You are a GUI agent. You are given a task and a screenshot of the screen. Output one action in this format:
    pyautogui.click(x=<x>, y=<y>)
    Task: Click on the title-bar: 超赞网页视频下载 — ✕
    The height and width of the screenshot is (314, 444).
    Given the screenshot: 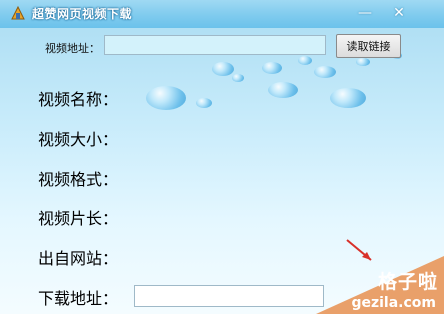 What is the action you would take?
    pyautogui.click(x=222, y=14)
    